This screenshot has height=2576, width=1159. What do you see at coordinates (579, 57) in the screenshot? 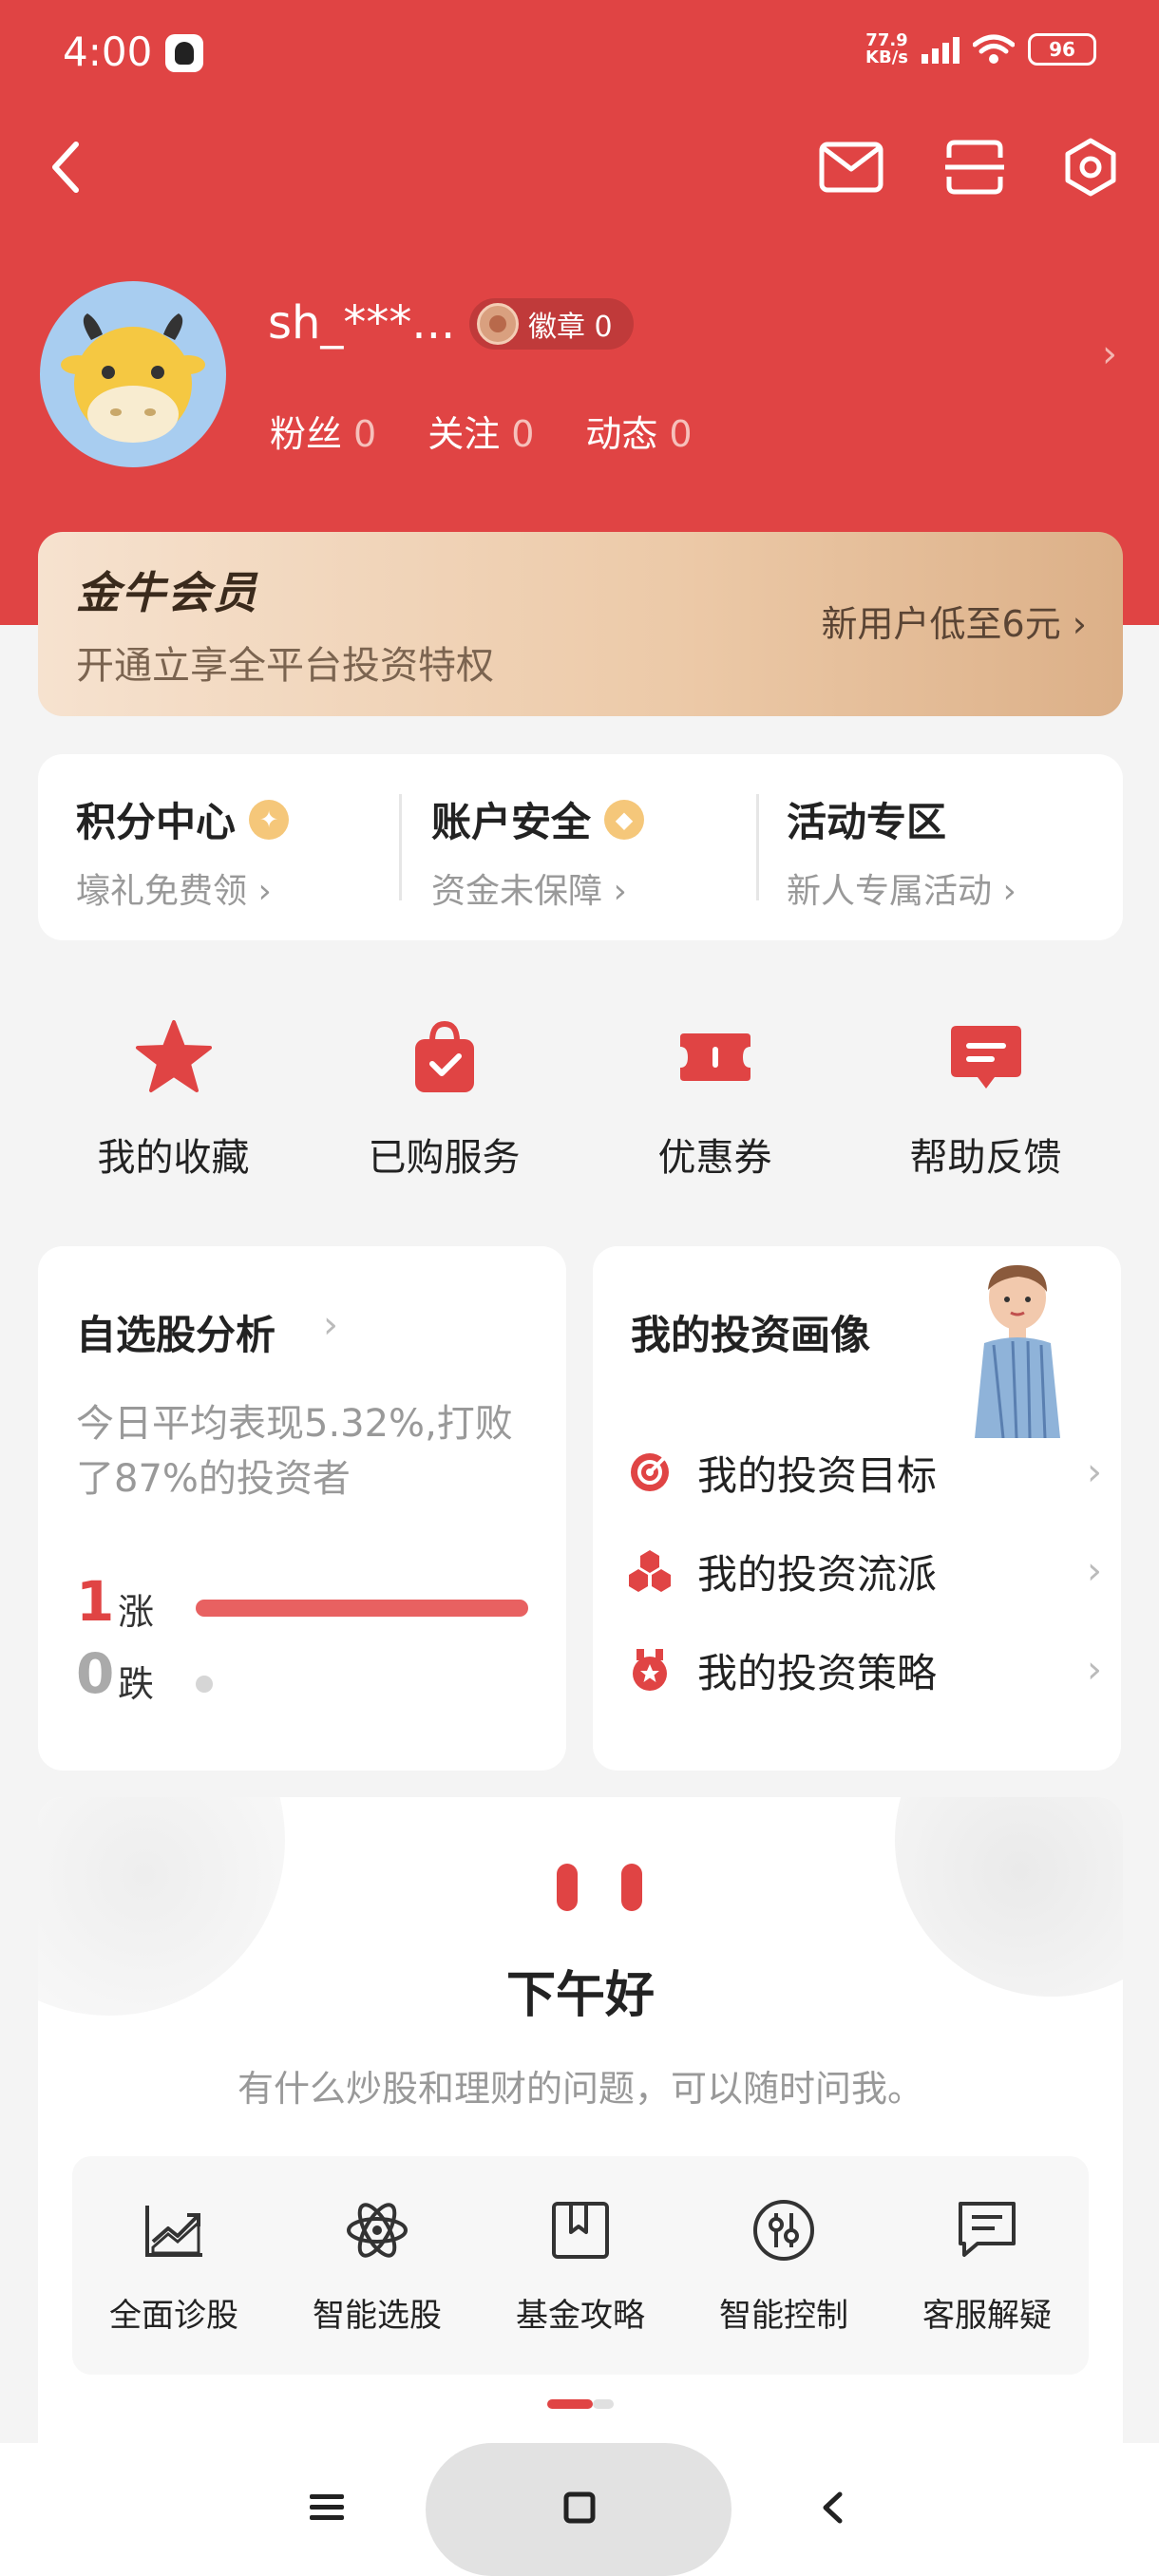
I see `status-bar: 4:00 77.9 KB/s 96` at bounding box center [579, 57].